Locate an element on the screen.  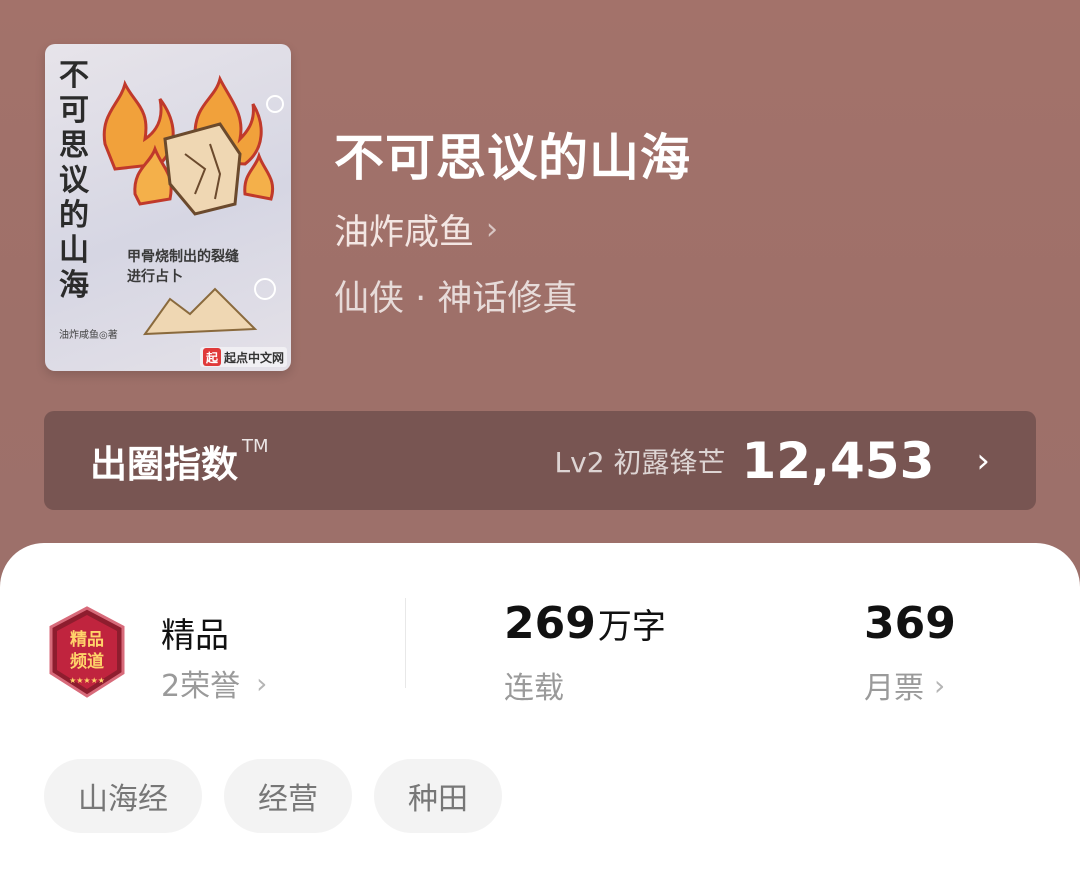
tag-chip: 山海经 is located at coordinates (123, 796).